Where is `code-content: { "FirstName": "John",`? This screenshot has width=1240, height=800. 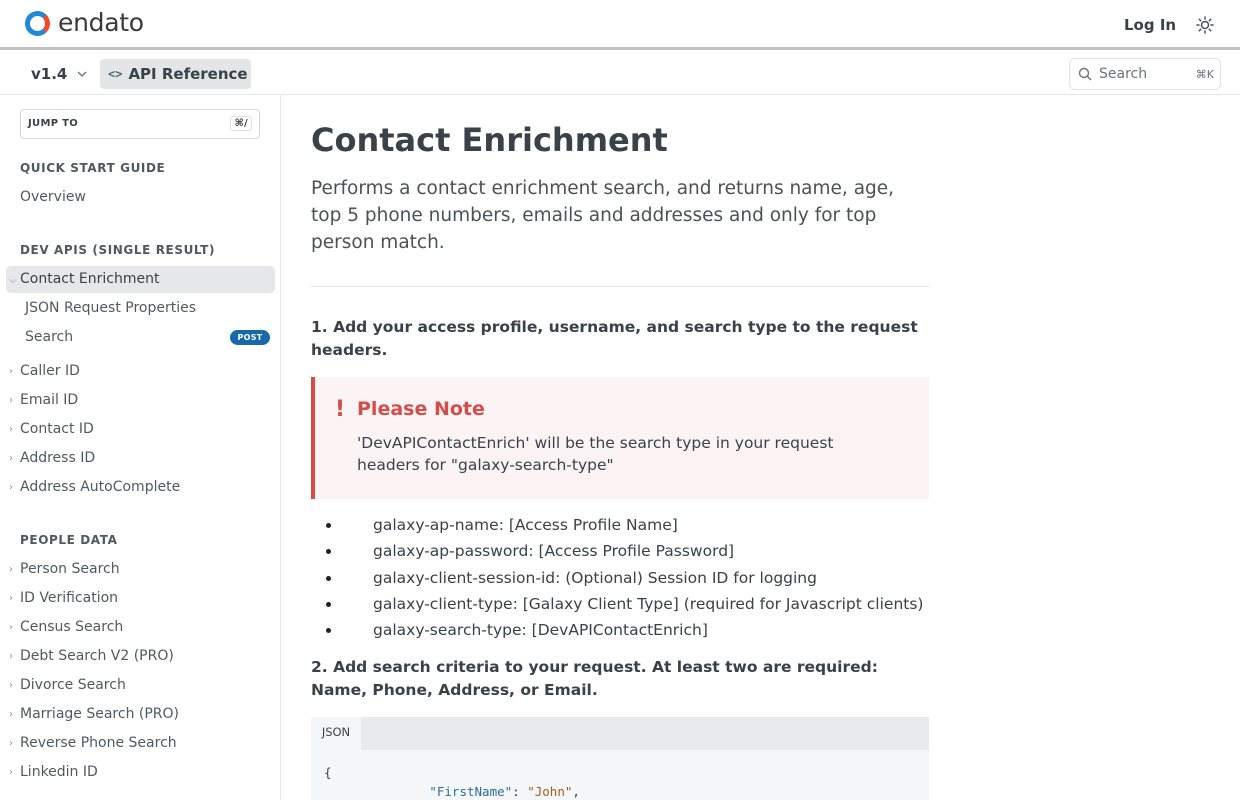 code-content: { "FirstName": "John", is located at coordinates (452, 782).